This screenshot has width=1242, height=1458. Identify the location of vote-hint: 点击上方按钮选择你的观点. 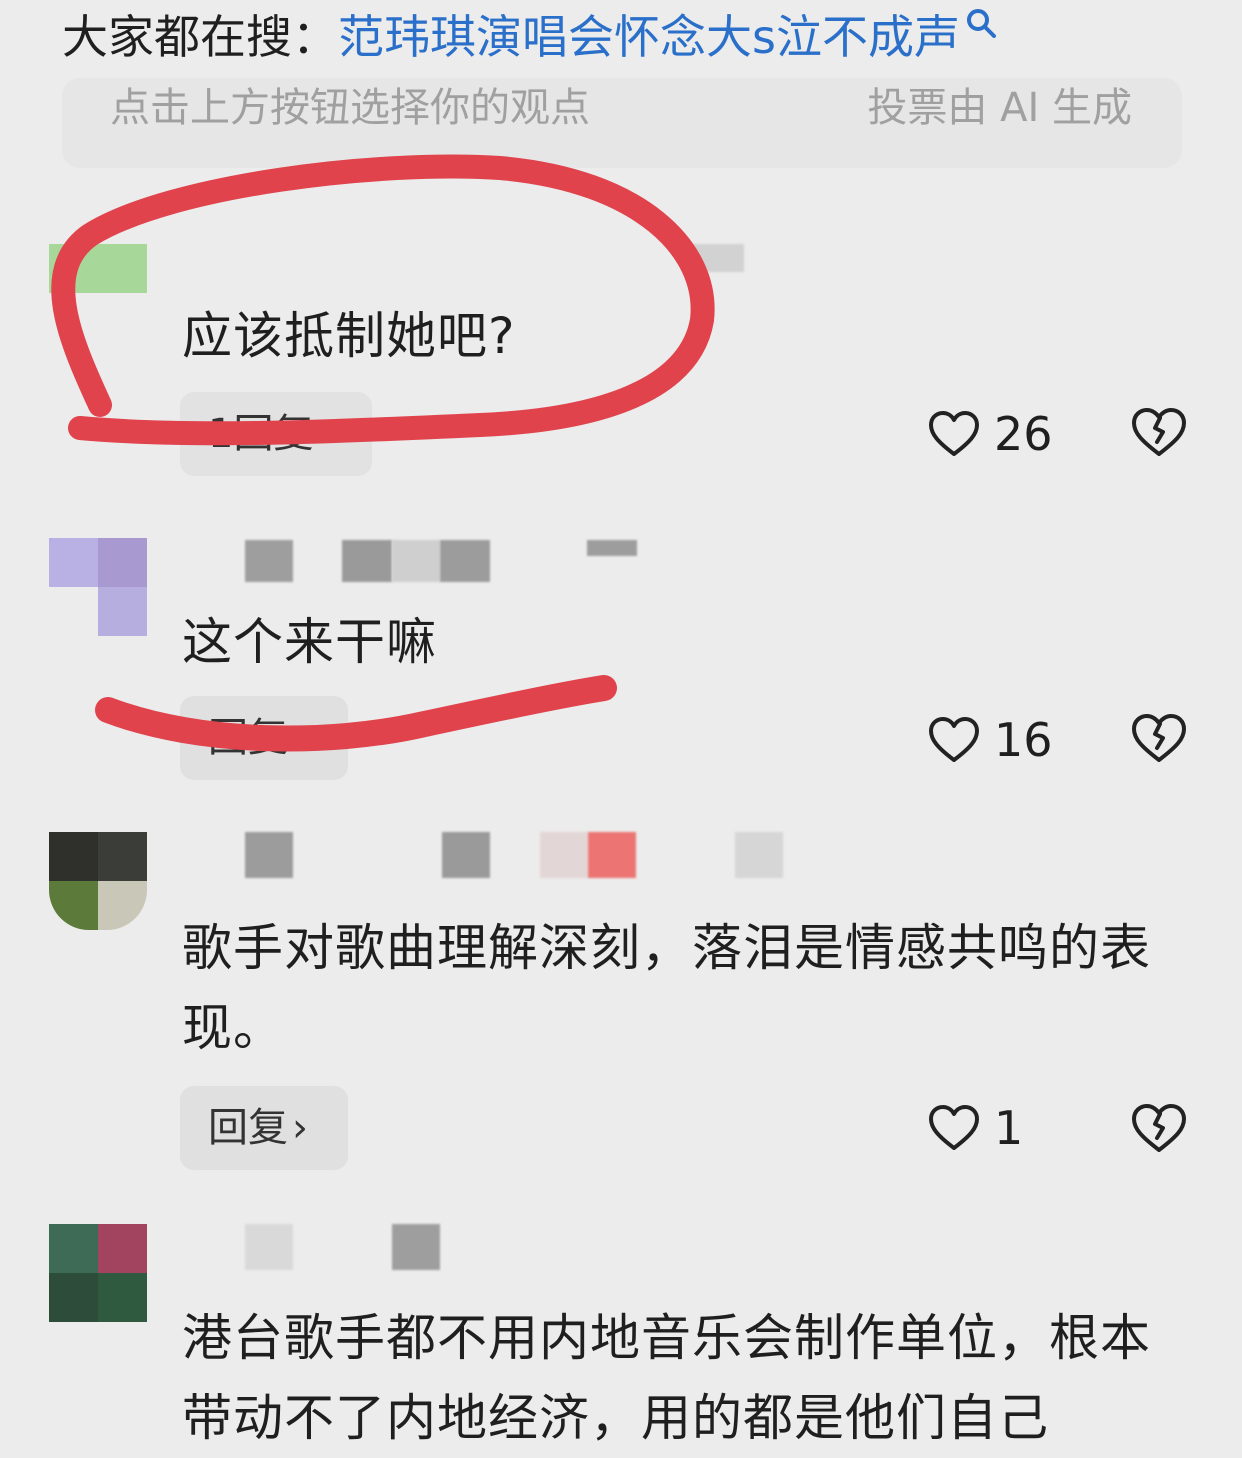
(350, 108).